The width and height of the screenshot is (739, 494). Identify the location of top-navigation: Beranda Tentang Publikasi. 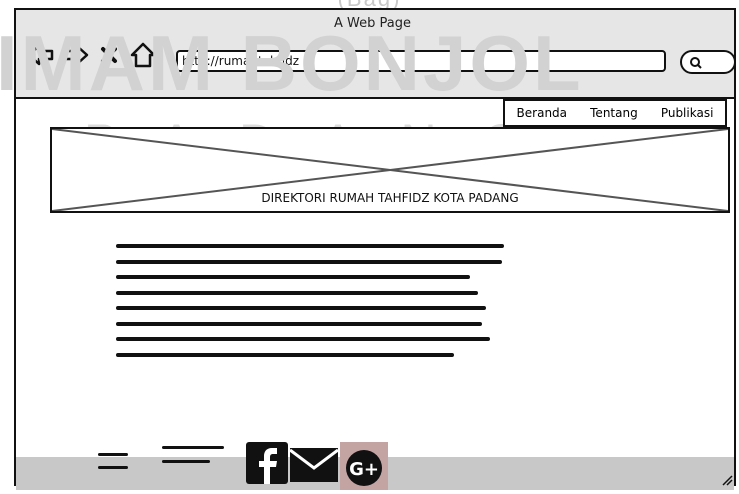
(615, 113).